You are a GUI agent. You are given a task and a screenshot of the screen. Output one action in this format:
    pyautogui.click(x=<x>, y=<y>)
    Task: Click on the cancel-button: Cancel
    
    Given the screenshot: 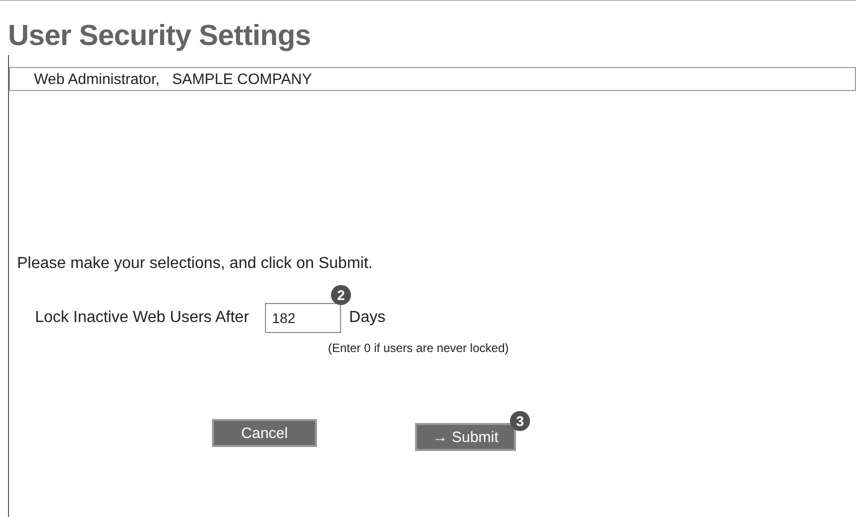 What is the action you would take?
    pyautogui.click(x=264, y=433)
    